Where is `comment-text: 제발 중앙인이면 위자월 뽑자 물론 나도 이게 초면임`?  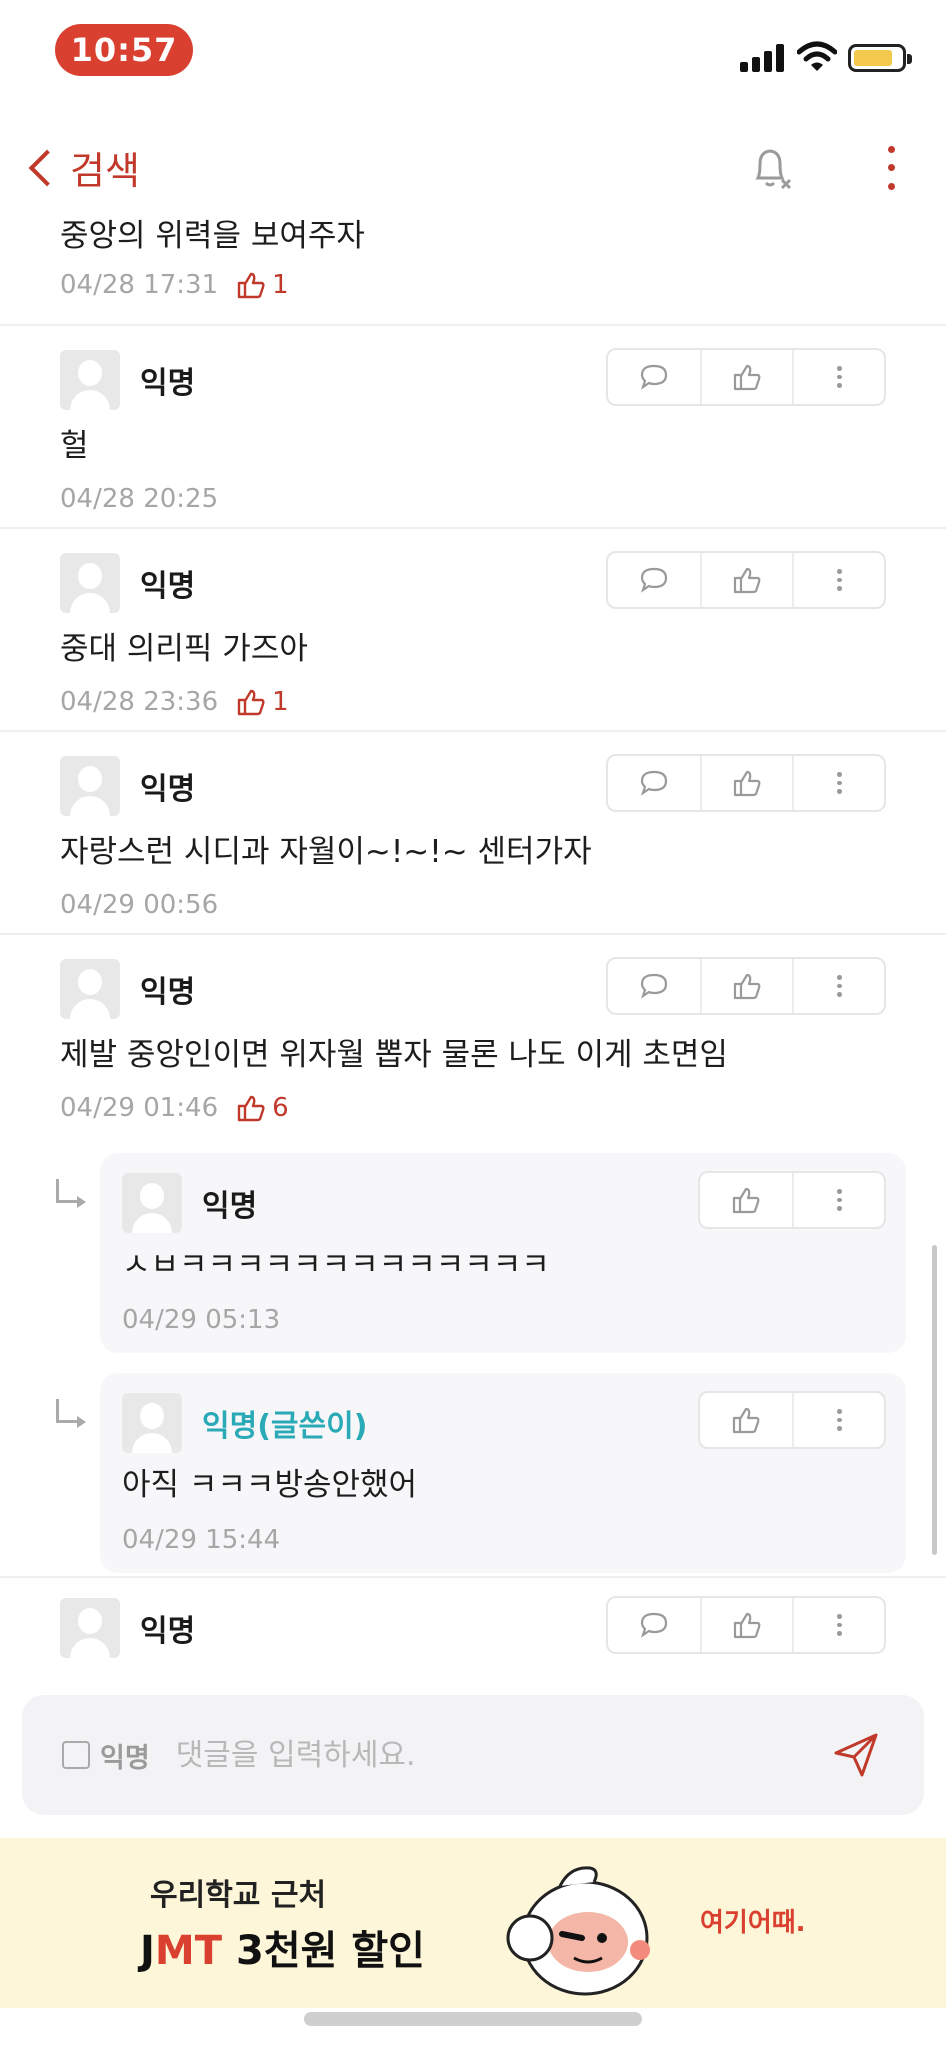 comment-text: 제발 중앙인이면 위자월 뽑자 물론 나도 이게 초면임 is located at coordinates (394, 1055).